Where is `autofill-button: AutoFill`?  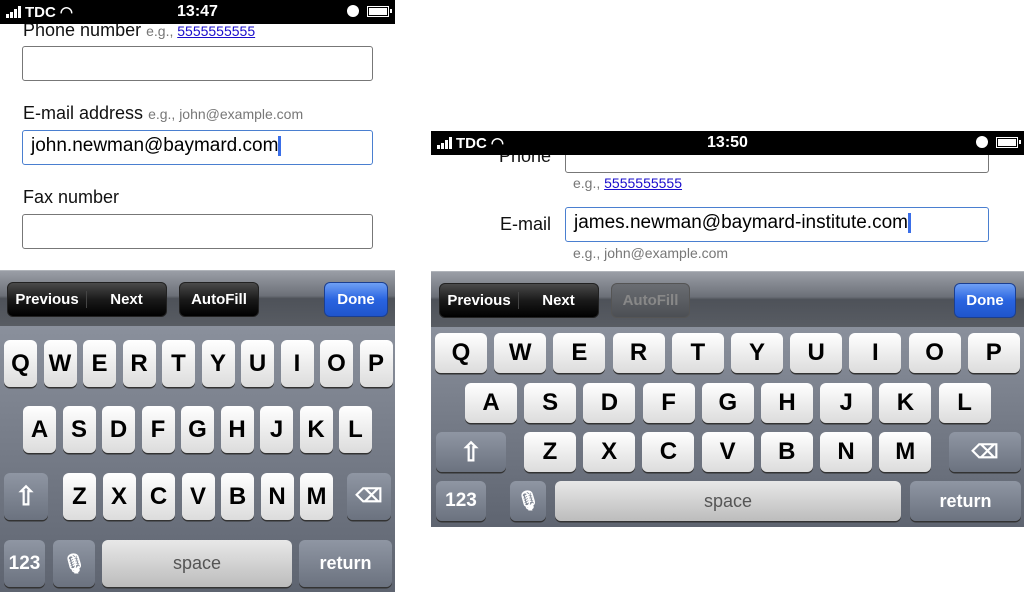
autofill-button: AutoFill is located at coordinates (219, 299).